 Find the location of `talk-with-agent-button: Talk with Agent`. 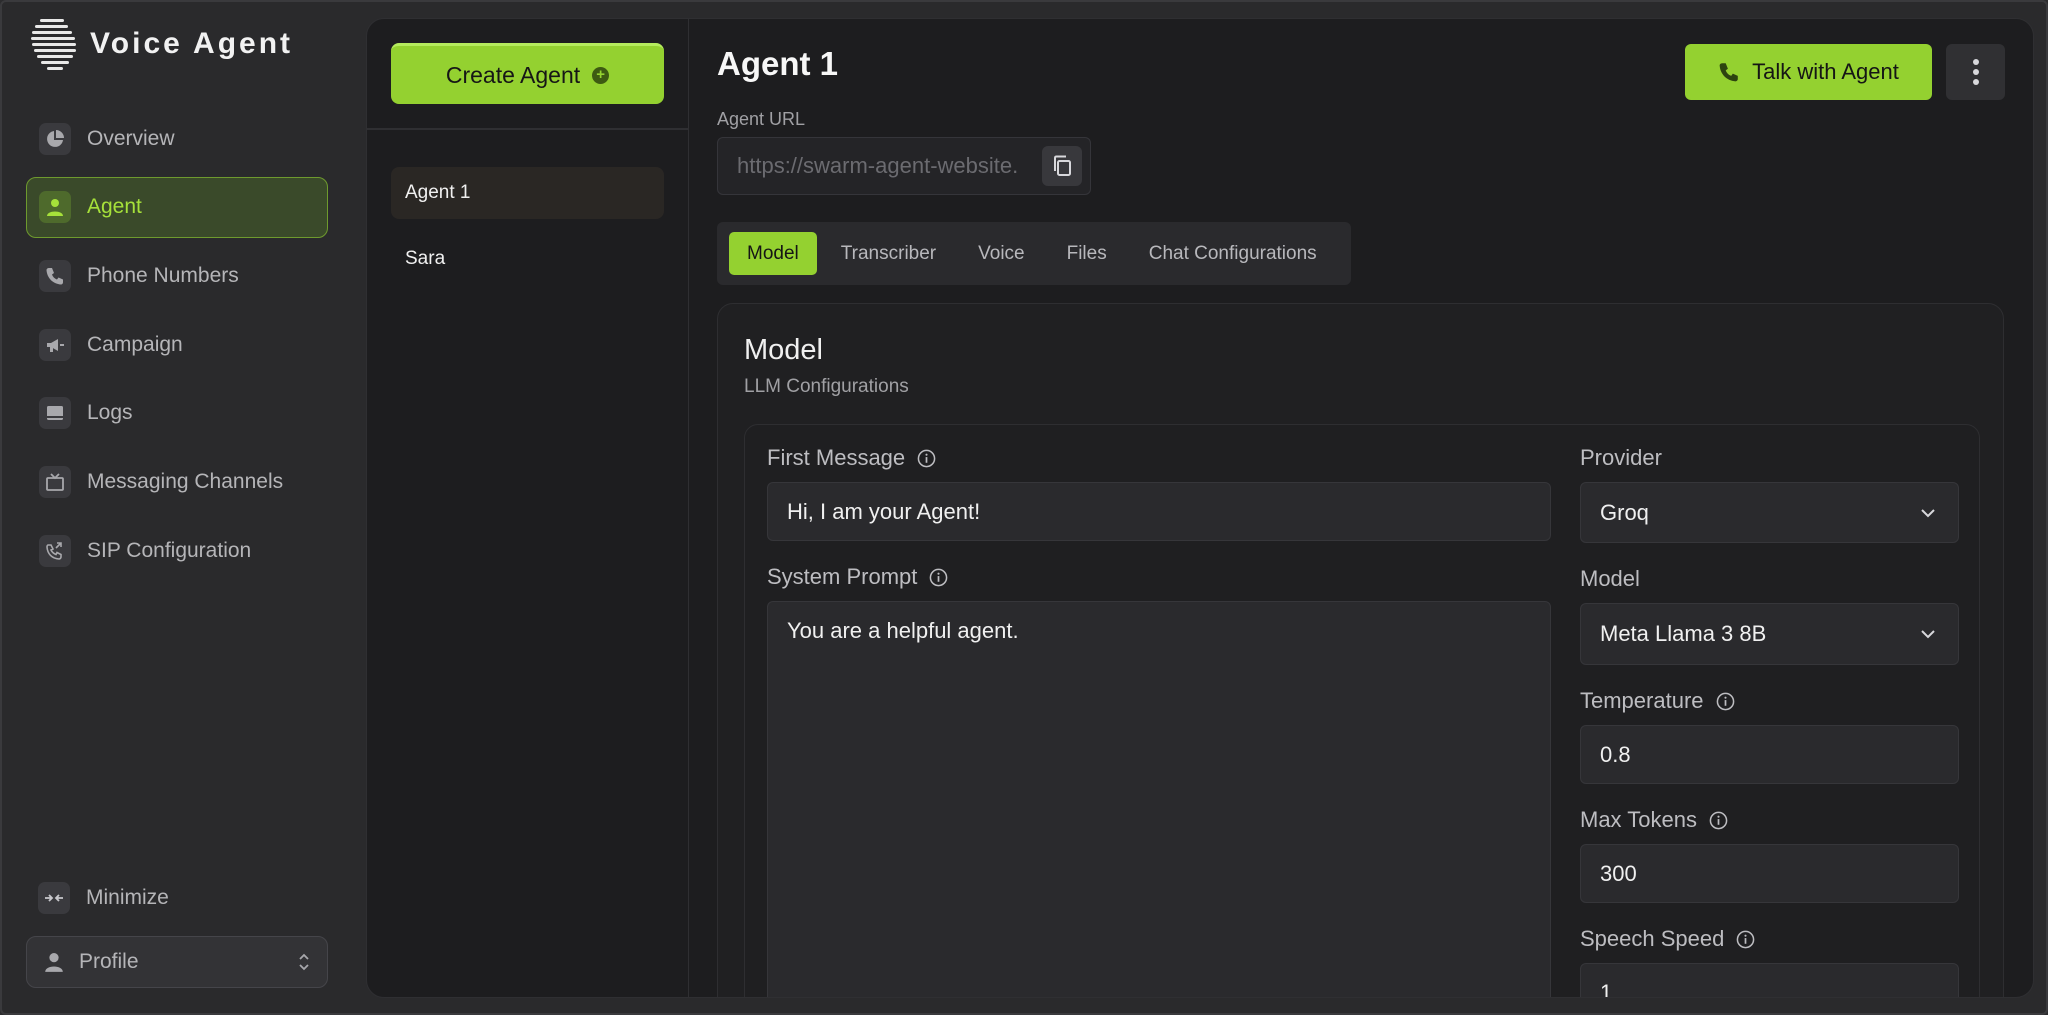

talk-with-agent-button: Talk with Agent is located at coordinates (1808, 72).